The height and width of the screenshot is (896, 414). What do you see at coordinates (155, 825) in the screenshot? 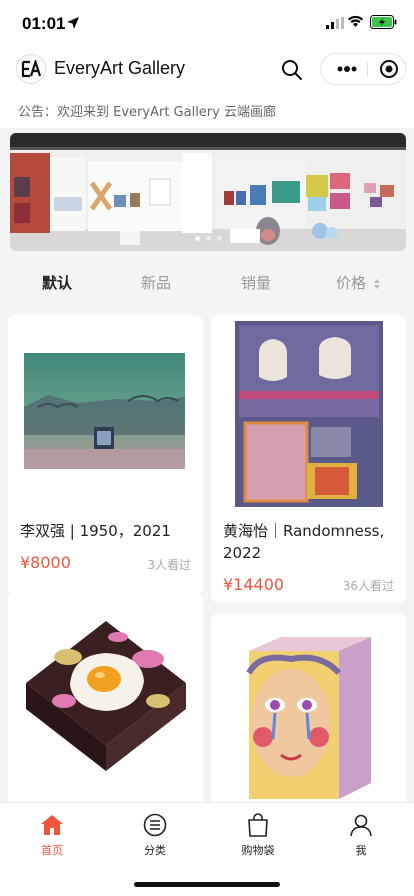
I see `list-icon` at bounding box center [155, 825].